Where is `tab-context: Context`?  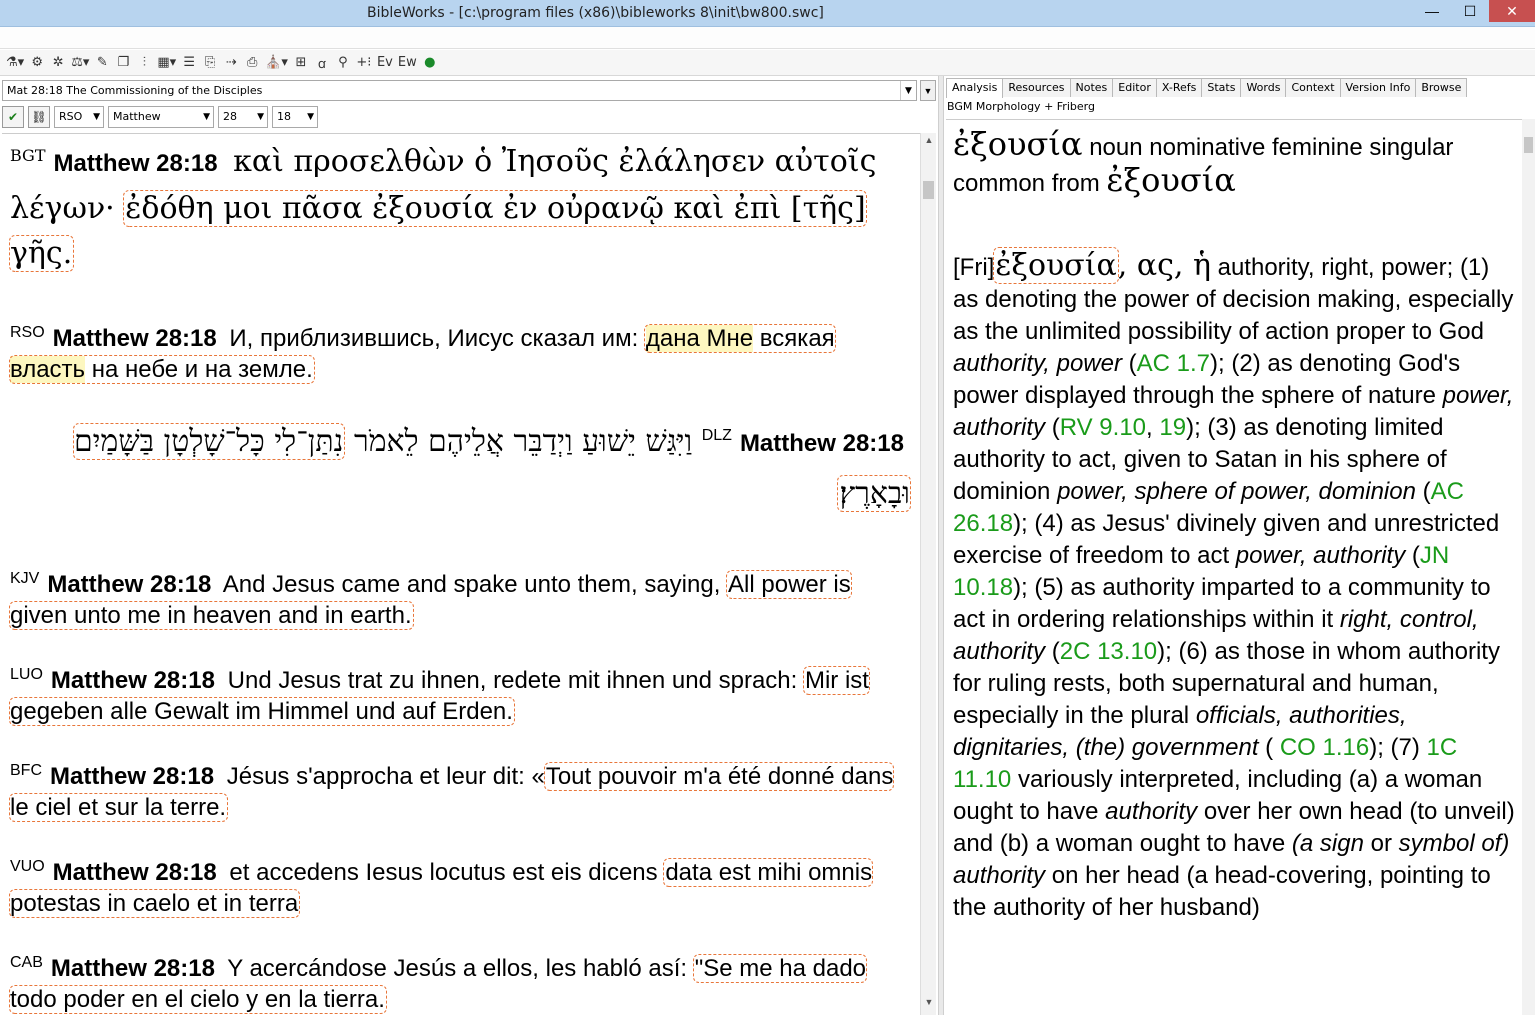 tab-context: Context is located at coordinates (1313, 87).